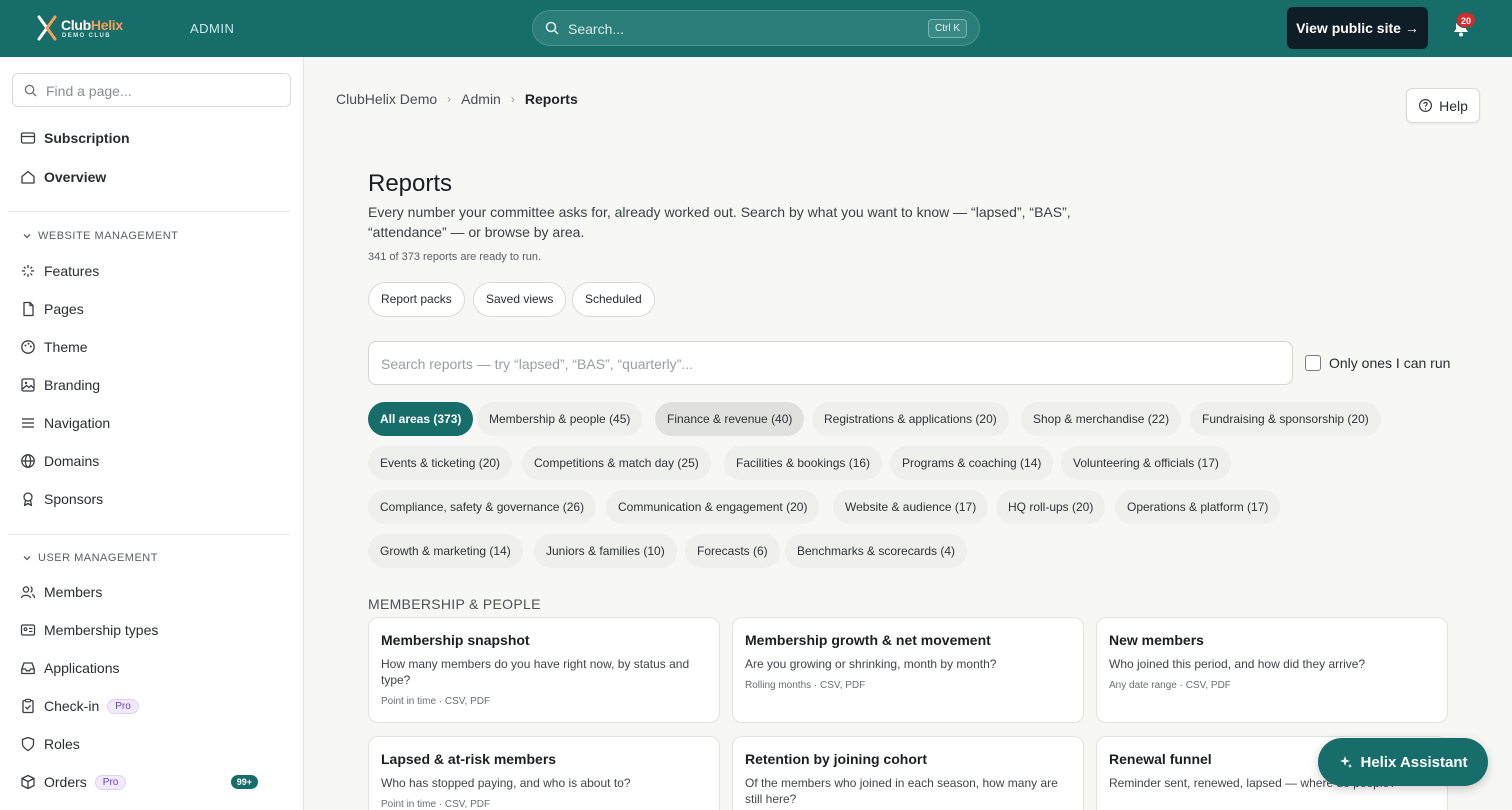 The image size is (1512, 810). What do you see at coordinates (421, 419) in the screenshot?
I see `chip-all-areas: All areas (373)` at bounding box center [421, 419].